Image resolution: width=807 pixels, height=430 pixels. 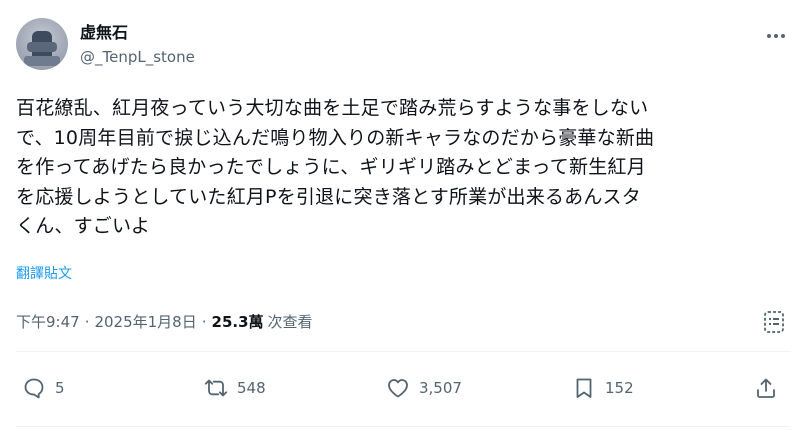 I want to click on retweet-count: 548, so click(x=251, y=388).